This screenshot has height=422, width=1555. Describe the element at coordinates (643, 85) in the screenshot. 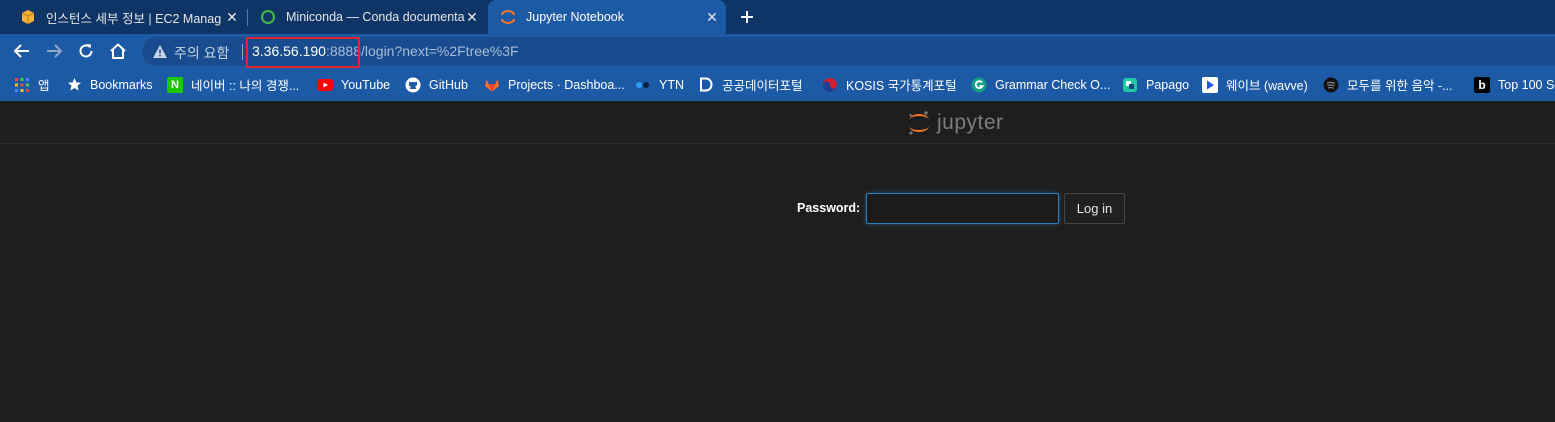

I see `ytn-icon` at that location.